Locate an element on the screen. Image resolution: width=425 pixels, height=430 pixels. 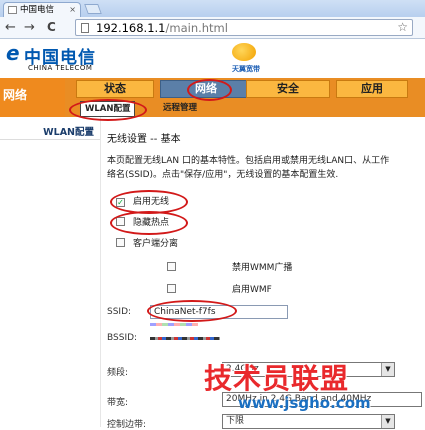
disable-wmm-label: 禁用WMM广播 is located at coordinates (262, 268).